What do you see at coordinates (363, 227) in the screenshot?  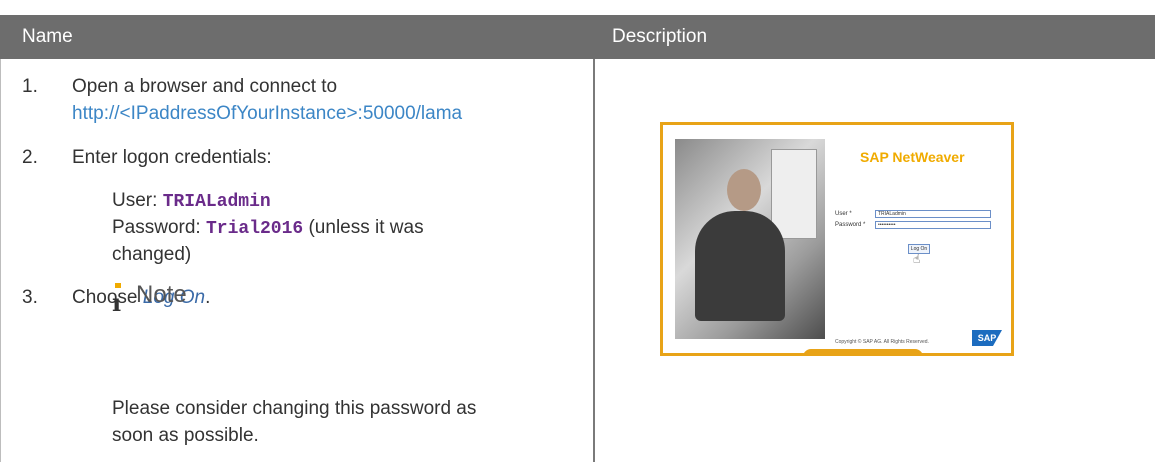 I see `password-suffix: (unless it was` at bounding box center [363, 227].